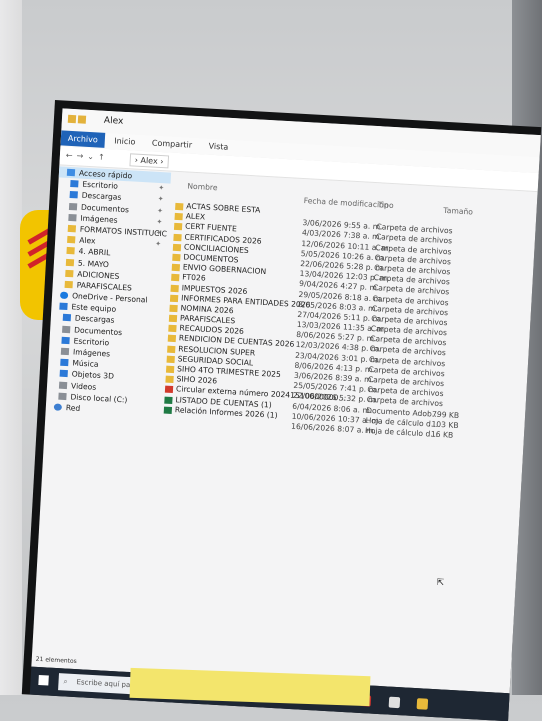 The width and height of the screenshot is (542, 721). Describe the element at coordinates (202, 187) in the screenshot. I see `column-name: Nombre` at that location.